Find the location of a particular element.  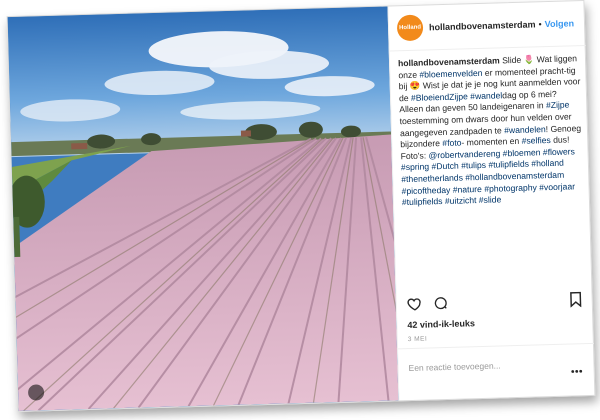

heart-icon is located at coordinates (415, 306).